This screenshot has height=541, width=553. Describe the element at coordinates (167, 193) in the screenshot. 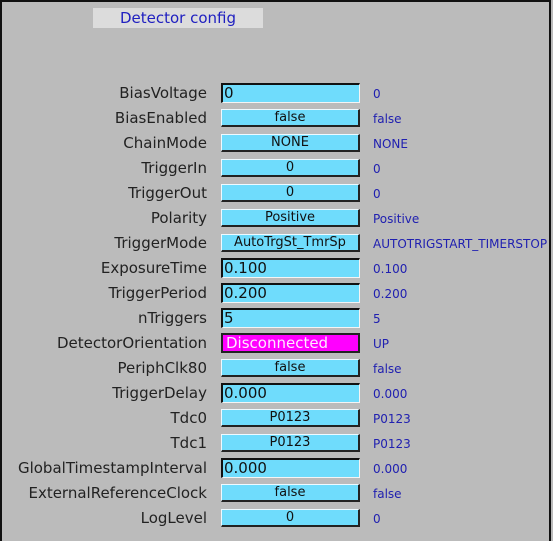

I see `trigger-out-label: TriggerOut` at that location.